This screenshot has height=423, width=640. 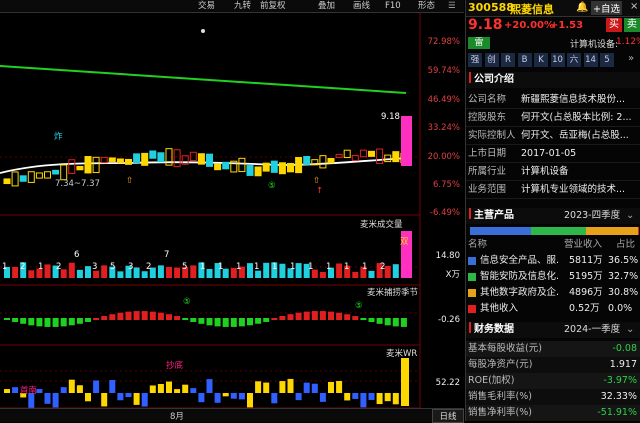 What do you see at coordinates (406, 141) in the screenshot?
I see `limit-up-candle` at bounding box center [406, 141].